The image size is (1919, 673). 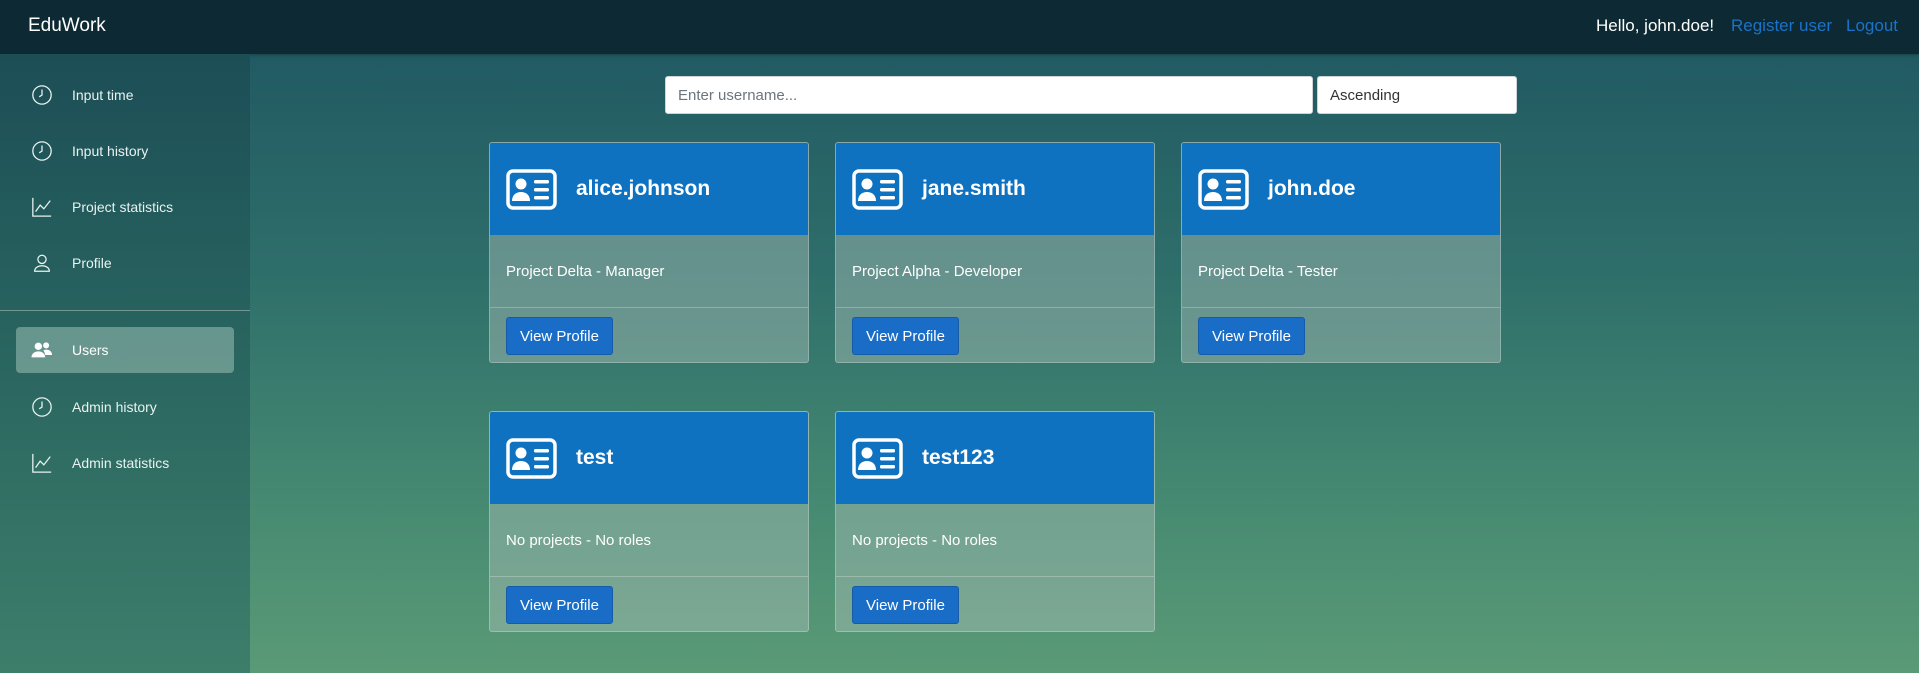 I want to click on user-card-details: Project Delta - Manager, so click(x=649, y=271).